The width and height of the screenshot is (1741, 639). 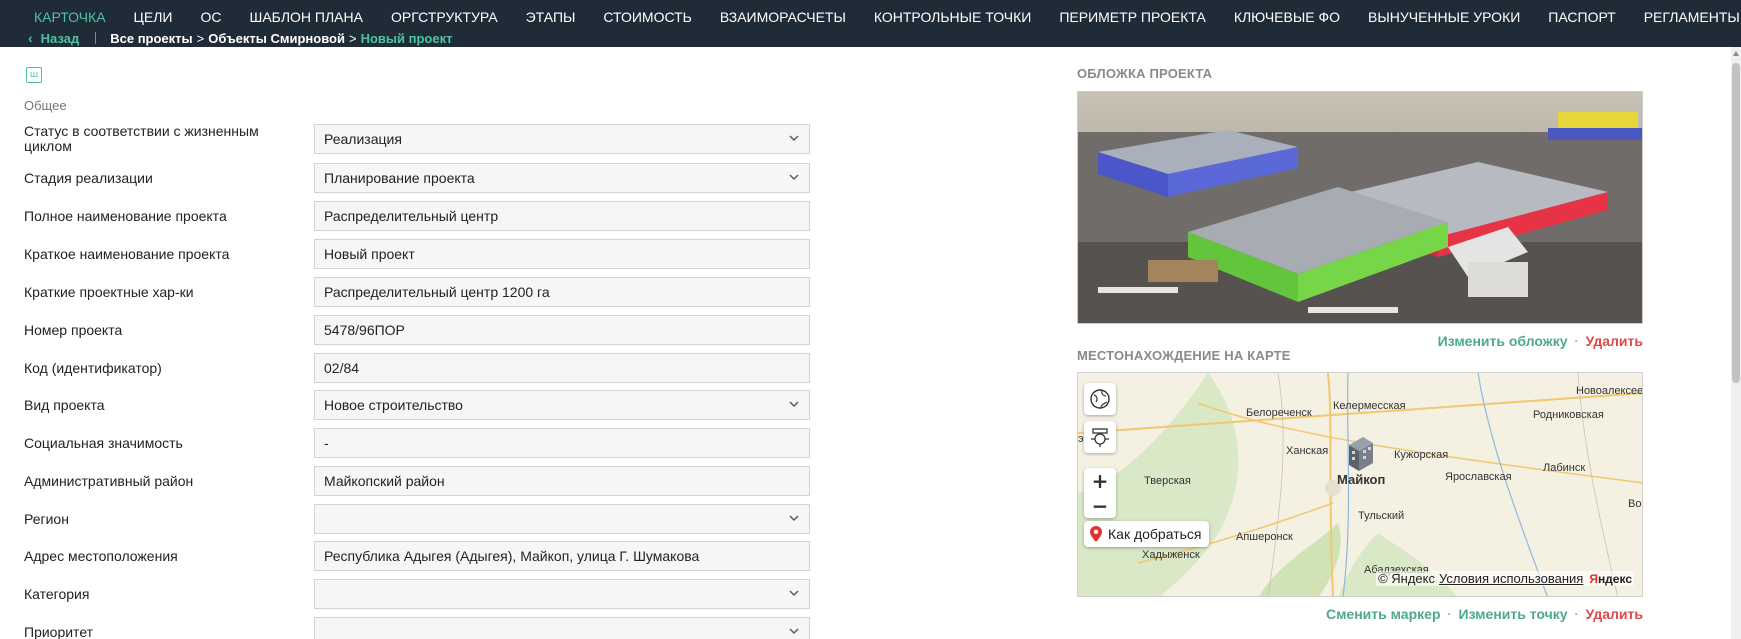 What do you see at coordinates (1184, 355) in the screenshot?
I see `map-title: Местонахождение на карте` at bounding box center [1184, 355].